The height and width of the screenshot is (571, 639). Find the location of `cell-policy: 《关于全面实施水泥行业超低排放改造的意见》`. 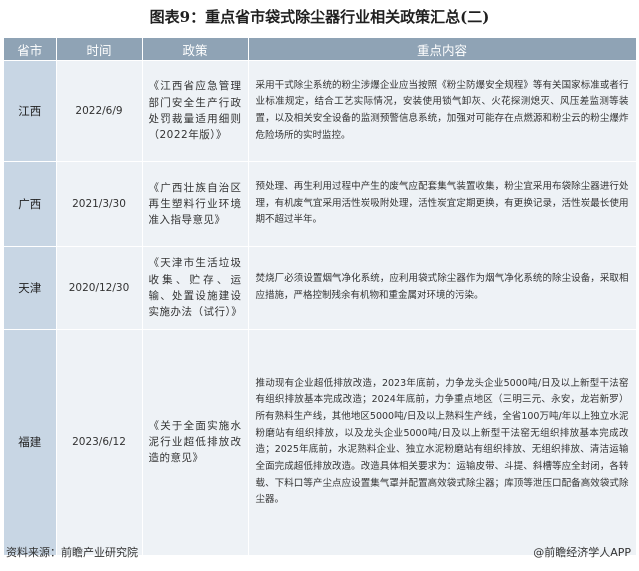

cell-policy: 《关于全面实施水泥行业超低排放改造的意见》 is located at coordinates (195, 442).